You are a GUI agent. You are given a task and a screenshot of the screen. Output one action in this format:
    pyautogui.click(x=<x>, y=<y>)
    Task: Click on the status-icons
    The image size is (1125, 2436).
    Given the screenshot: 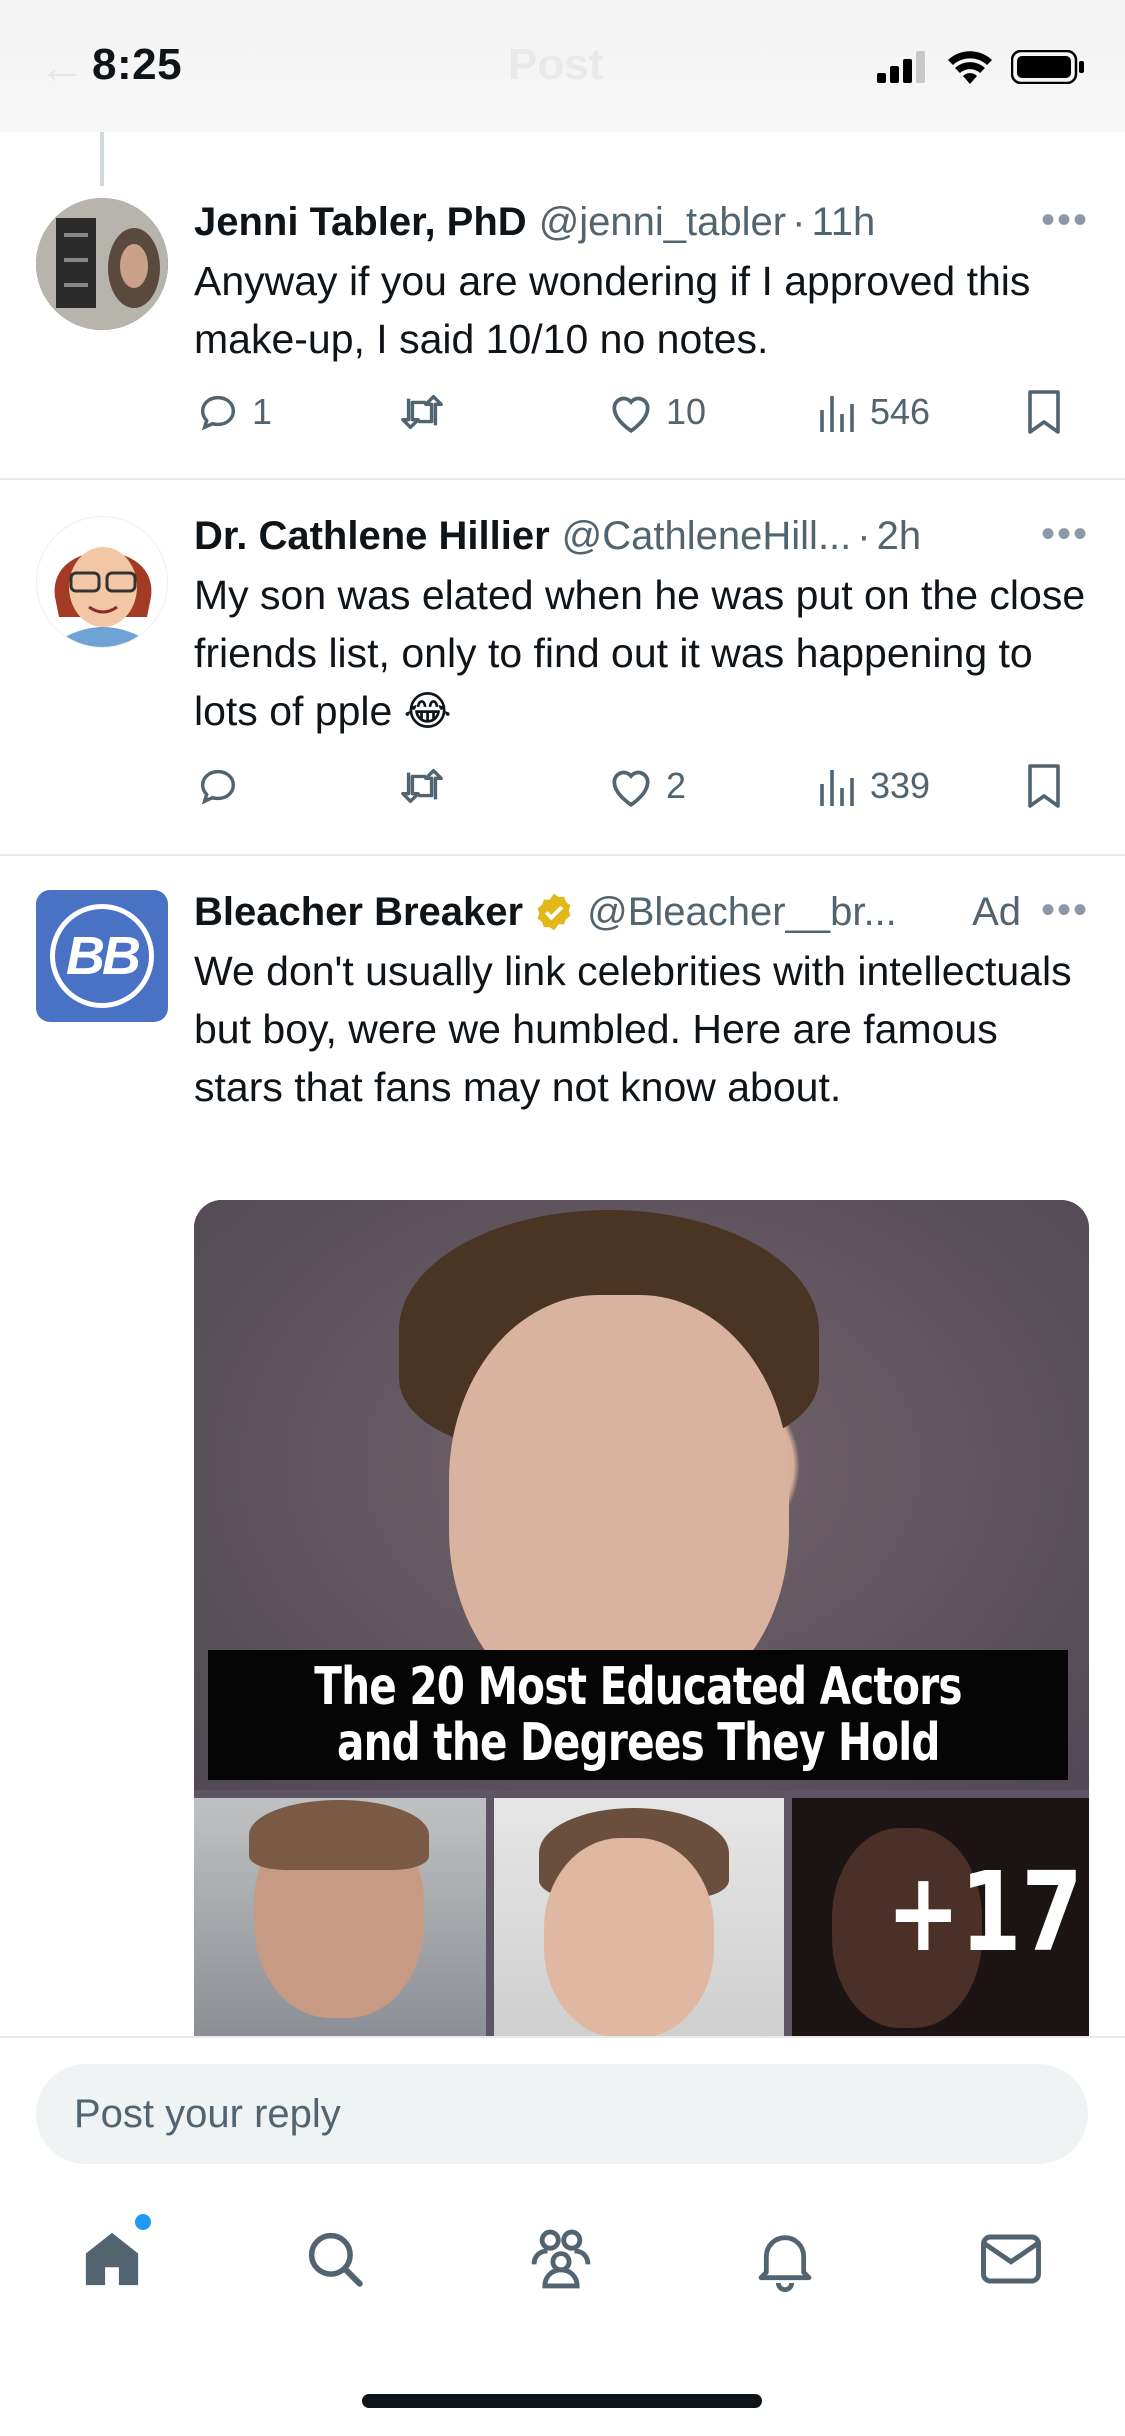 What is the action you would take?
    pyautogui.click(x=981, y=67)
    